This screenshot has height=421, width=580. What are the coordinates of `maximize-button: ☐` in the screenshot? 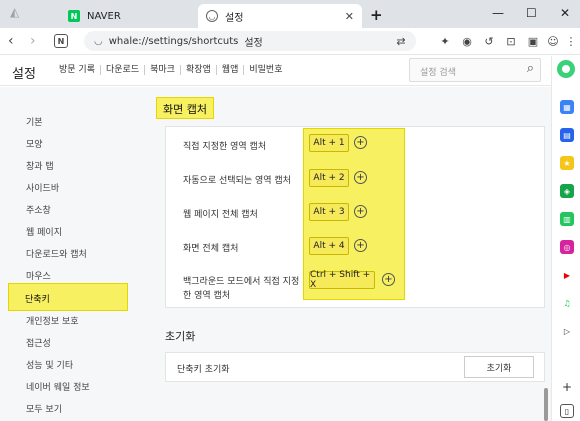 It's located at (531, 13).